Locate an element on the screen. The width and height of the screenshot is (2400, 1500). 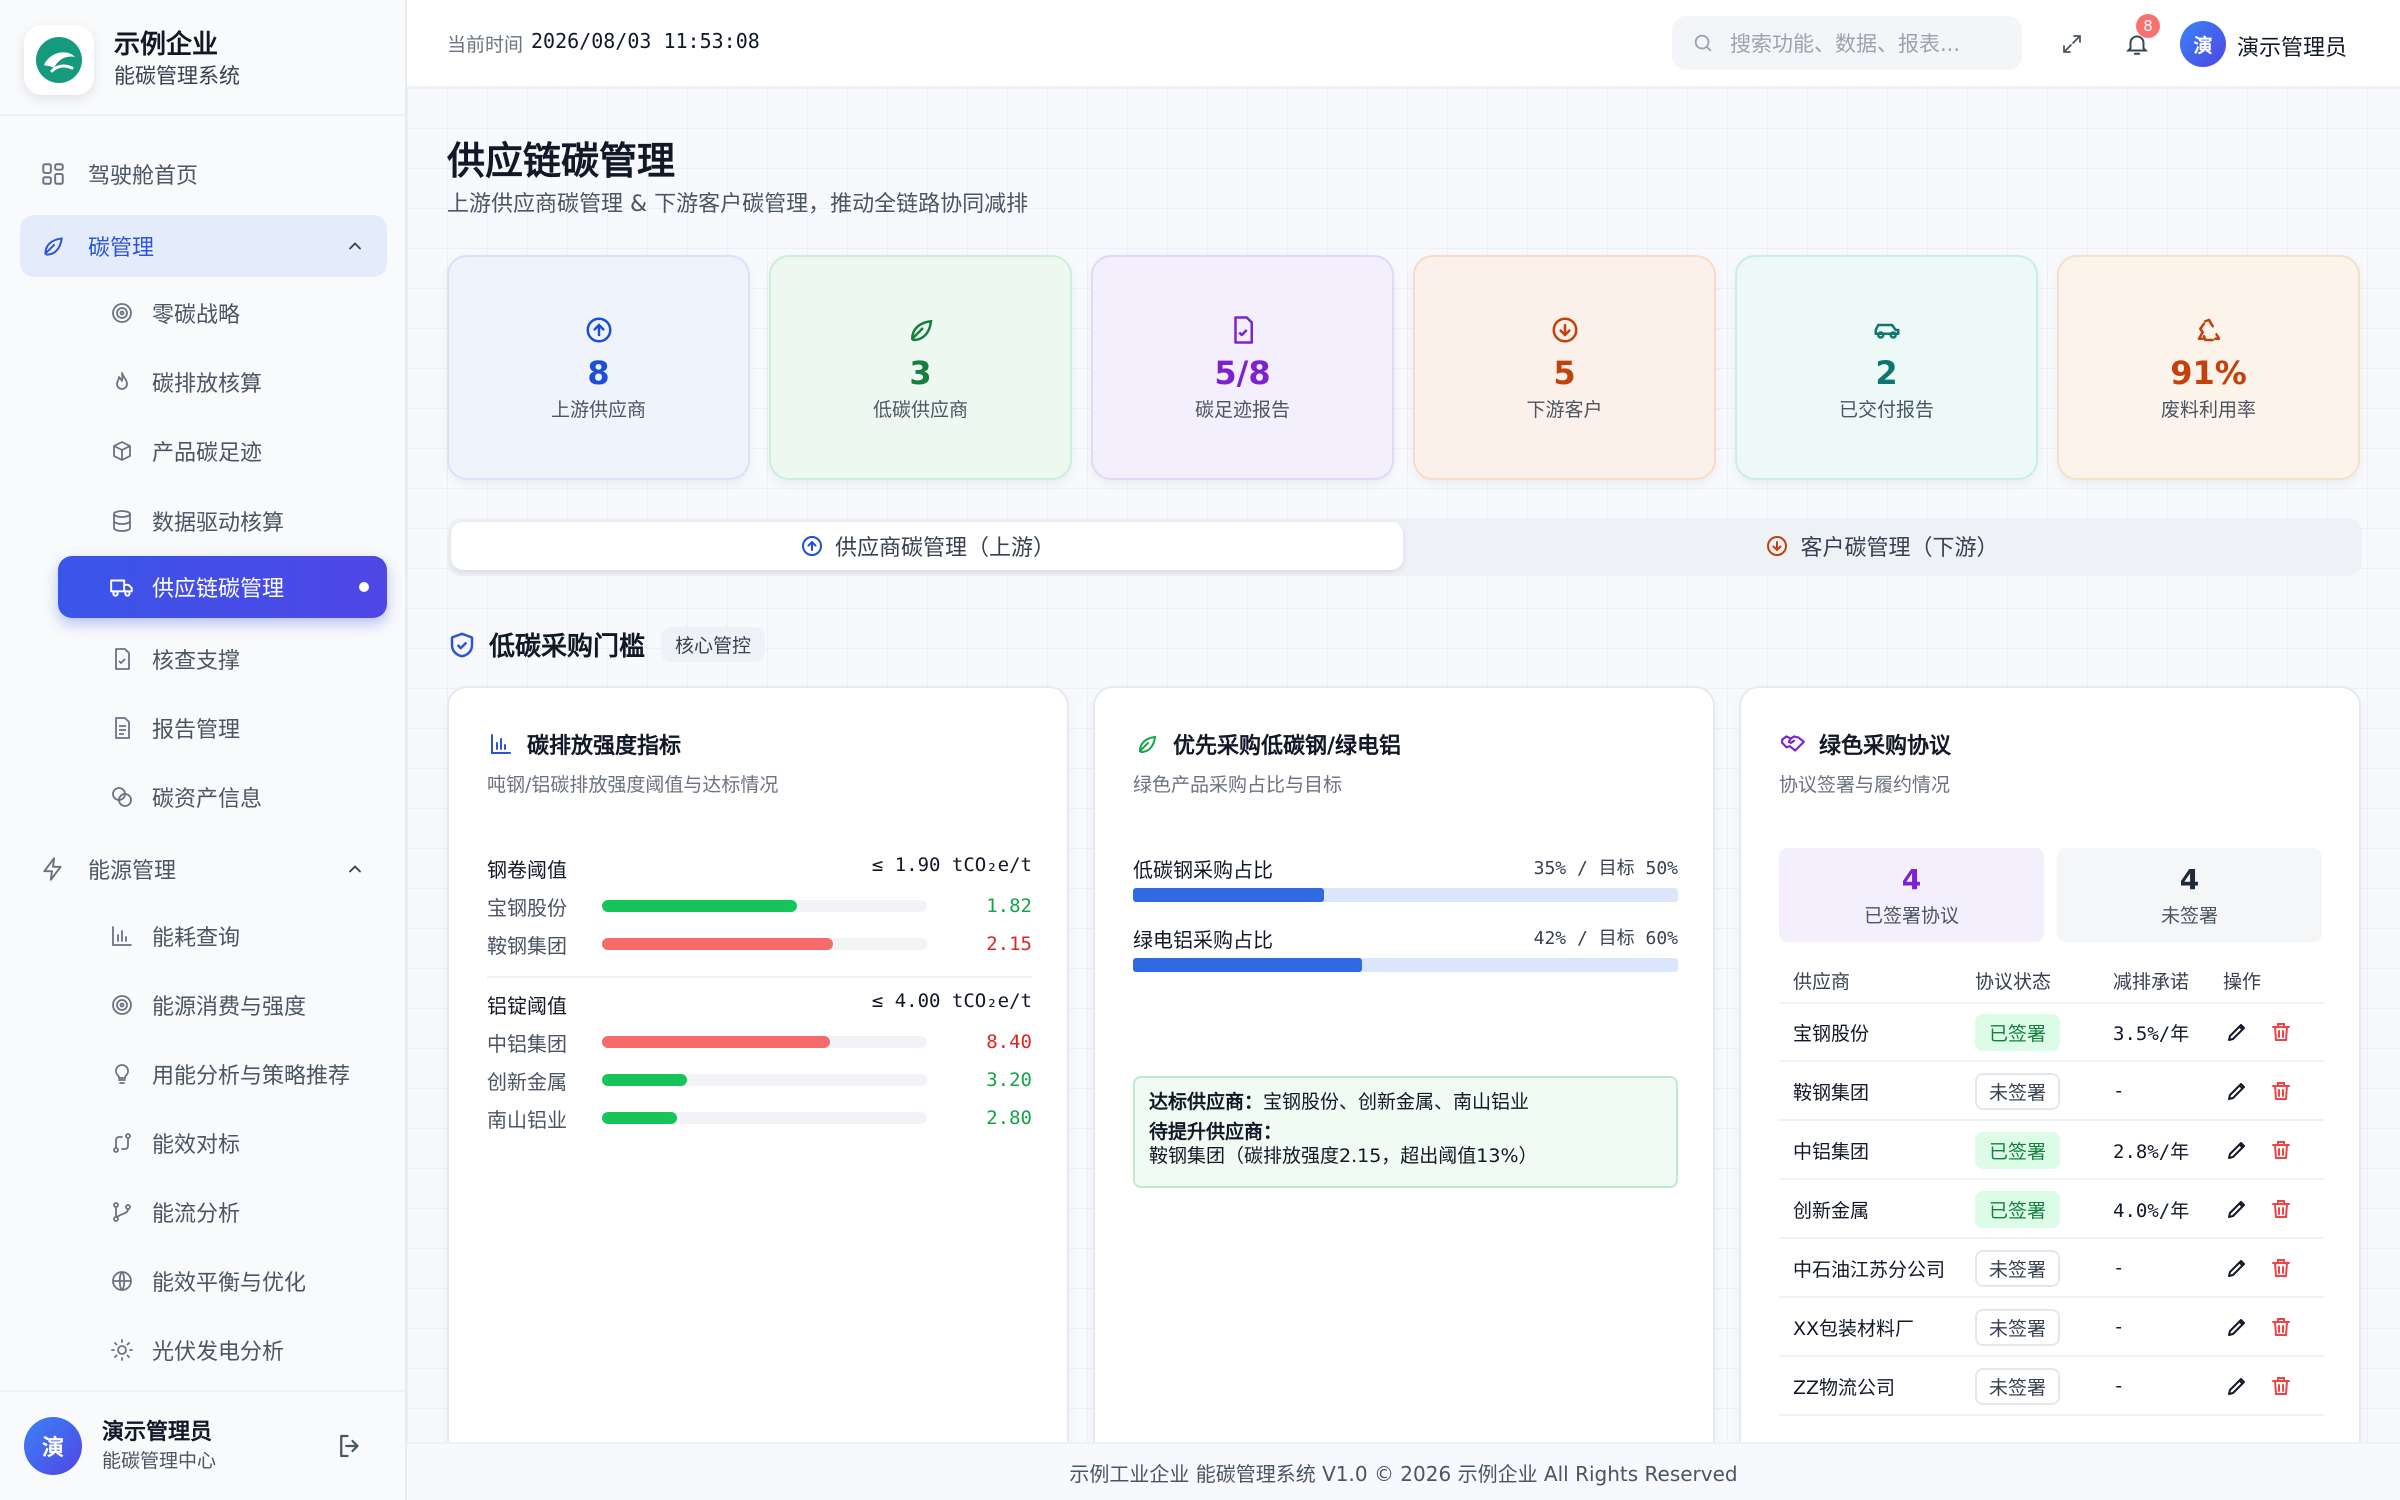
sidebar-group-label: 能源管理 is located at coordinates (132, 871).